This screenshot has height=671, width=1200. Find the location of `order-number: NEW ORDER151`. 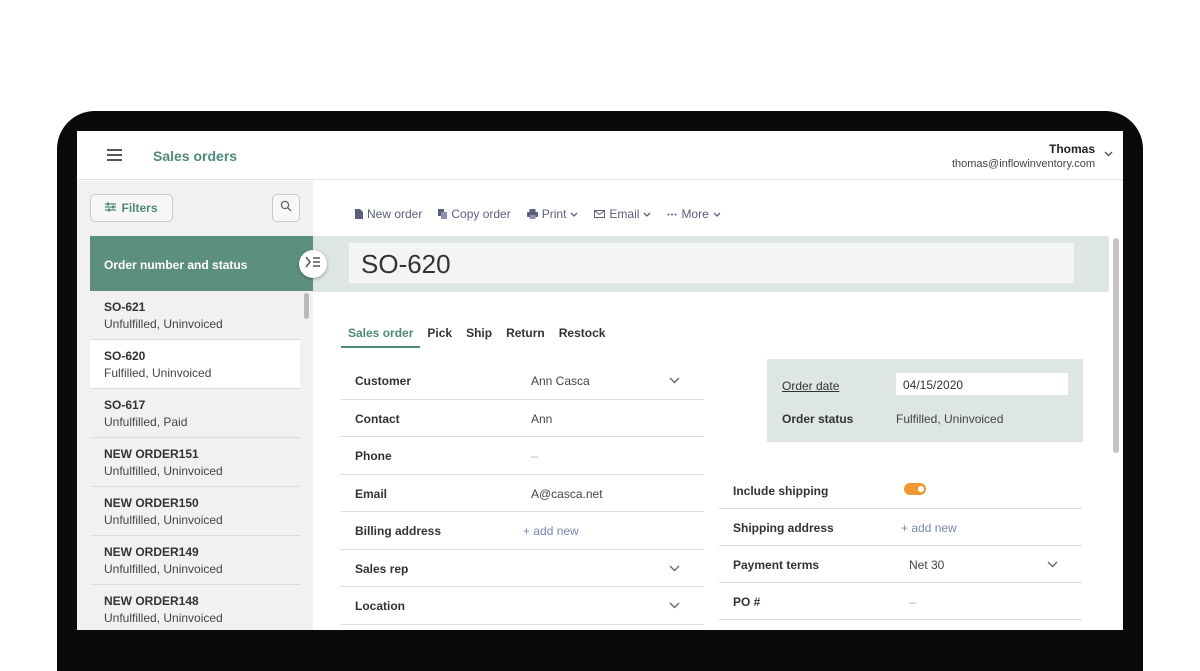

order-number: NEW ORDER151 is located at coordinates (151, 454).